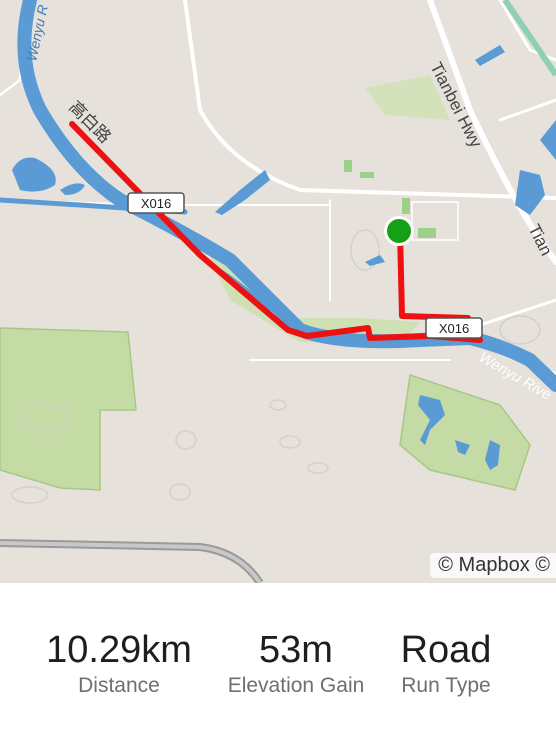 The height and width of the screenshot is (737, 556). What do you see at coordinates (119, 685) in the screenshot?
I see `distance-label: Distance` at bounding box center [119, 685].